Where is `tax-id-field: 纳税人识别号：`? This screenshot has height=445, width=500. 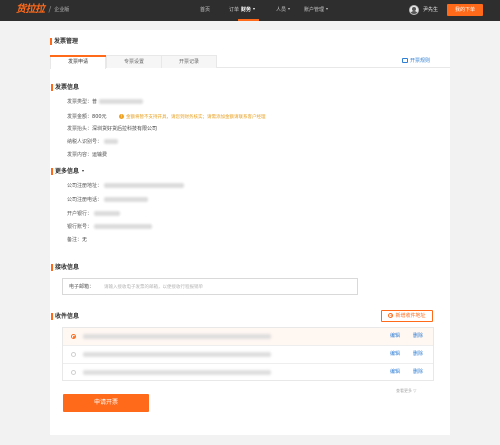 tax-id-field: 纳税人识别号： is located at coordinates (92, 142).